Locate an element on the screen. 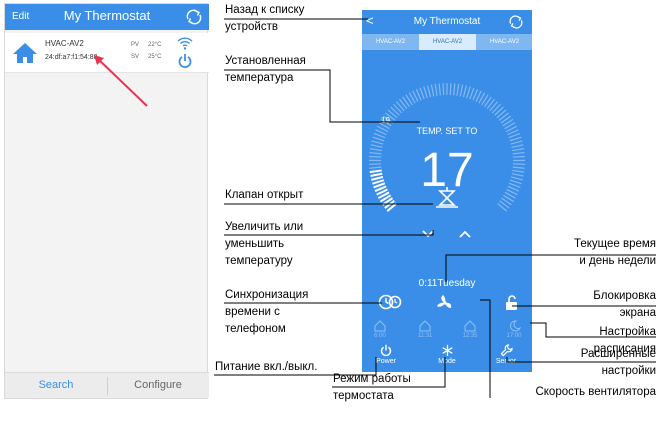 Image resolution: width=660 pixels, height=430 pixels. annotation-sync-time: Синхронизация времени с телефоном is located at coordinates (266, 312).